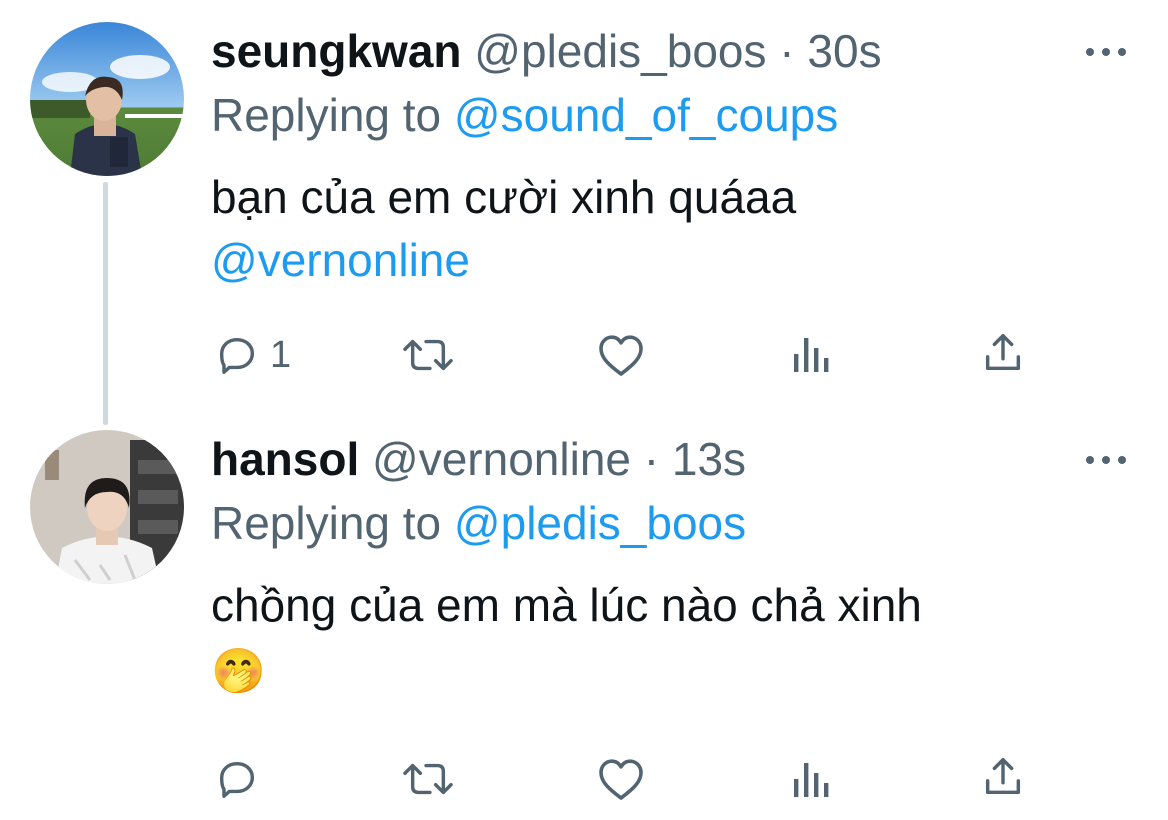  I want to click on tweet-text: bạn của em cười xinh quáaa @vernonline, so click(503, 229).